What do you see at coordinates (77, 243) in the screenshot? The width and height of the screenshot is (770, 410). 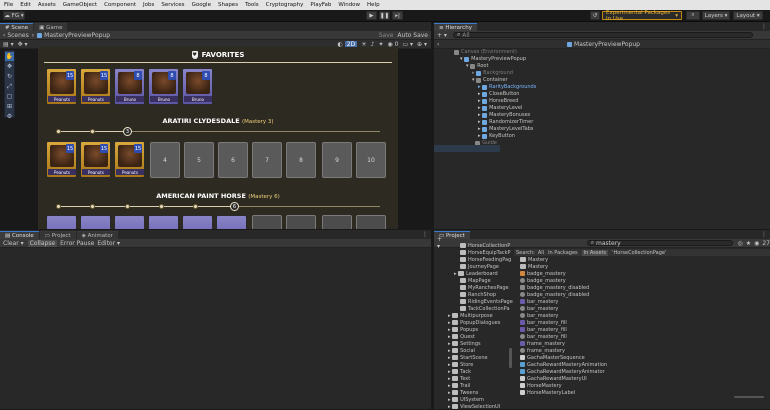 I see `error-pause-toggle: Error Pause` at bounding box center [77, 243].